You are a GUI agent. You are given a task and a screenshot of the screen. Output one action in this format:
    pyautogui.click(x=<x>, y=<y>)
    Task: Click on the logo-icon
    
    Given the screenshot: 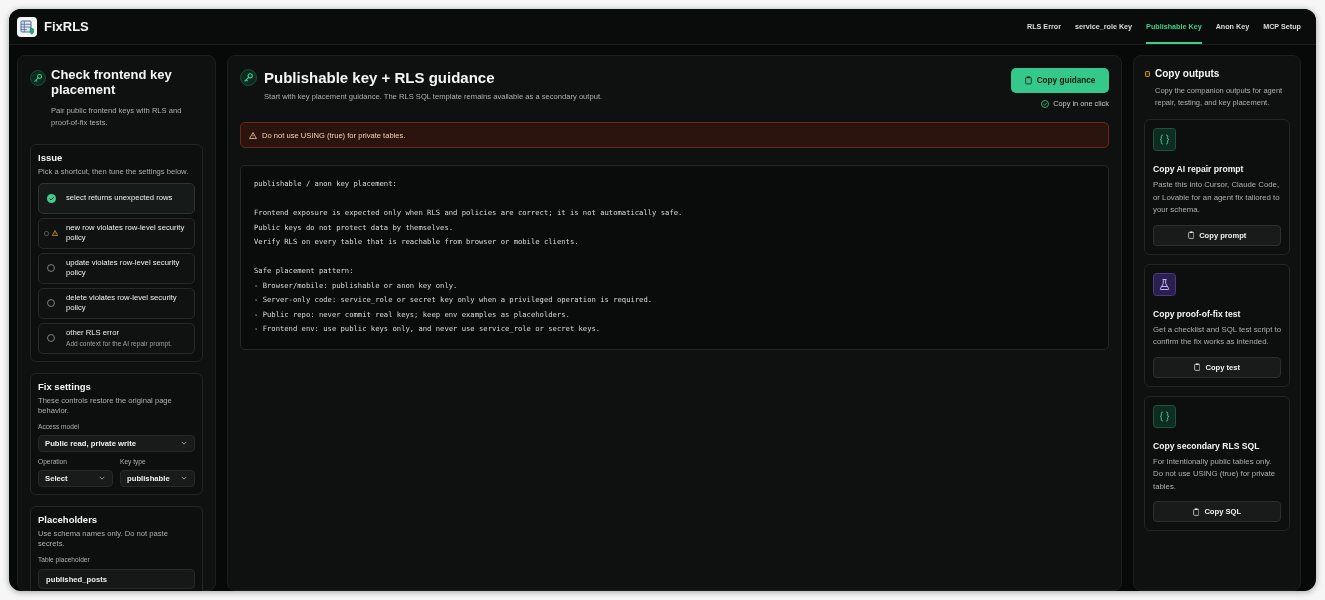 What is the action you would take?
    pyautogui.click(x=27, y=26)
    